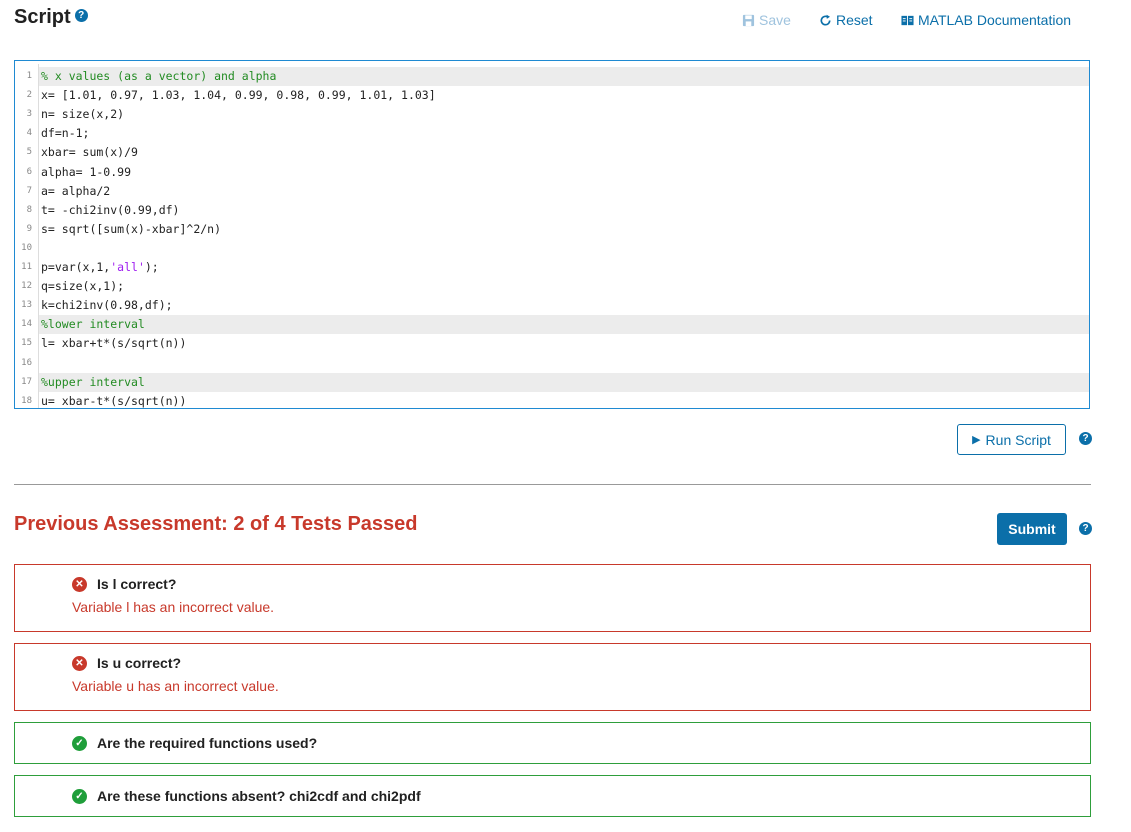 Image resolution: width=1131 pixels, height=832 pixels. What do you see at coordinates (26, 400) in the screenshot?
I see `line-number: 18` at bounding box center [26, 400].